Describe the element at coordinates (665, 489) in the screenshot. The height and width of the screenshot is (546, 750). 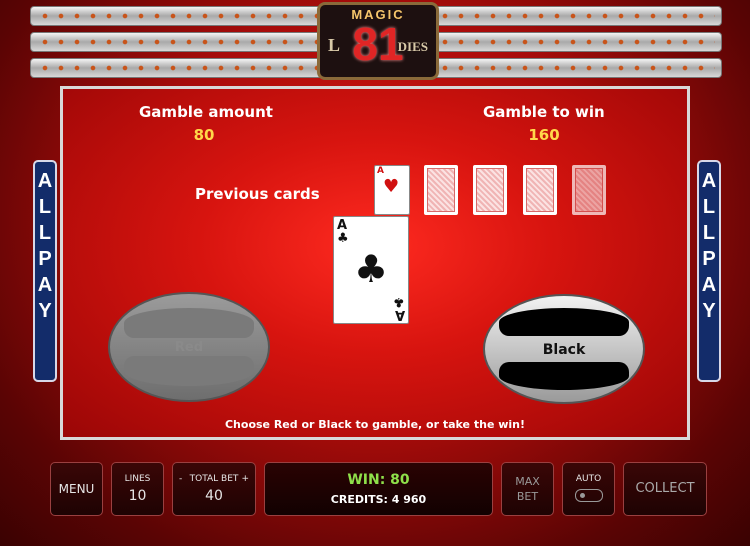
I see `collect-button: COLLECT` at that location.